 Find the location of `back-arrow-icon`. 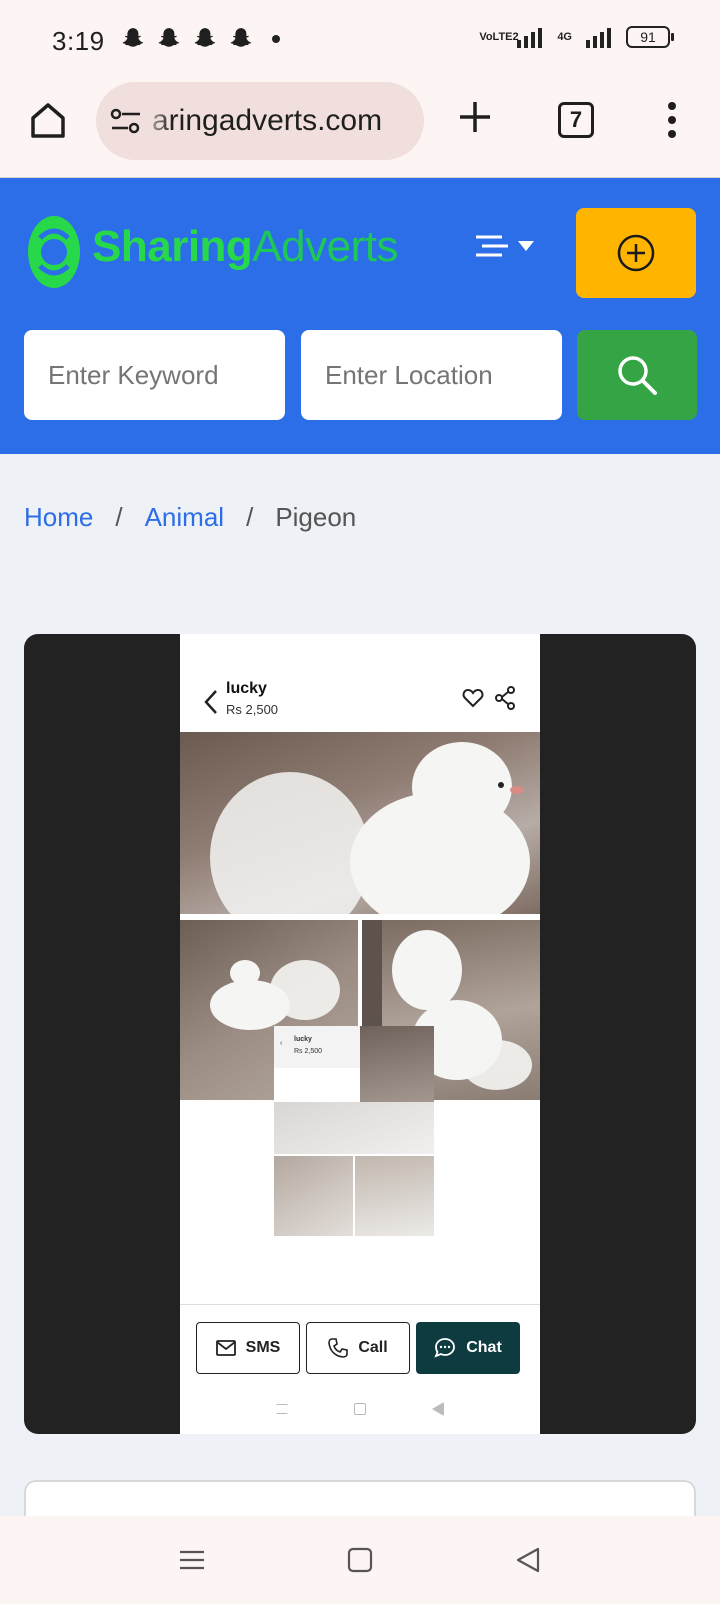

back-arrow-icon is located at coordinates (210, 702).